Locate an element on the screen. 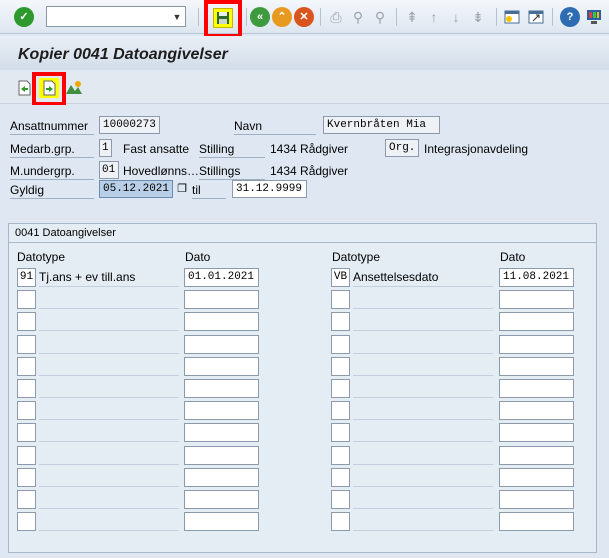 The height and width of the screenshot is (558, 609). right-datotype-header: Datotype is located at coordinates (356, 257).